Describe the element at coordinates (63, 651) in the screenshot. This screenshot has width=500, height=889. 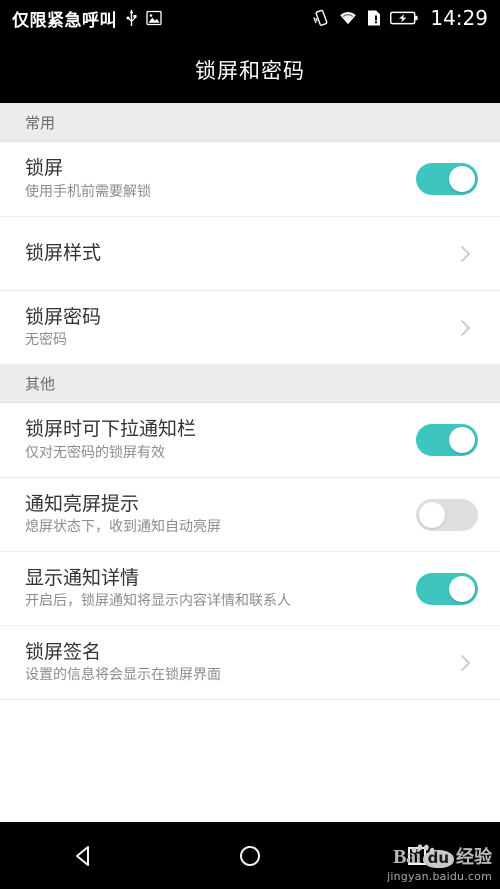
I see `row-title: 锁屏签名` at that location.